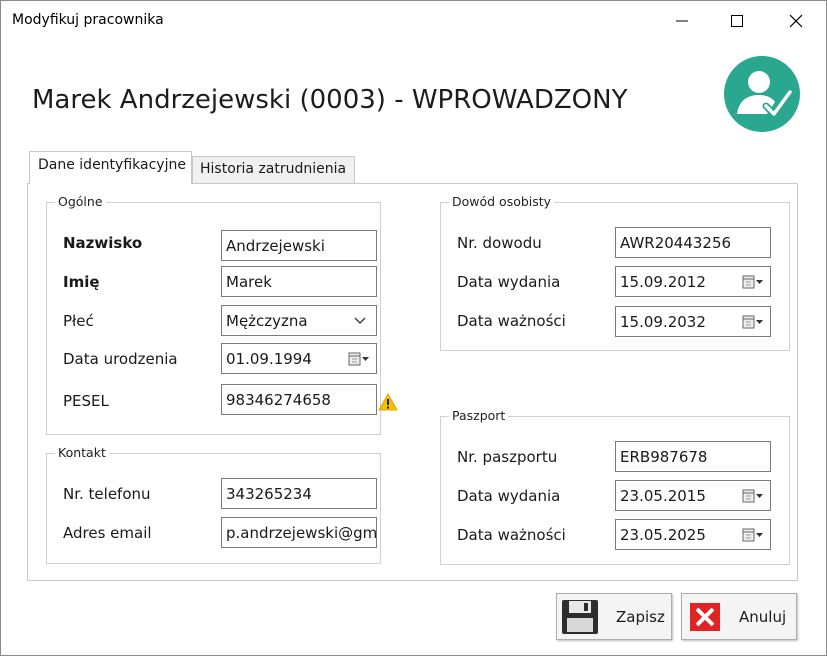  Describe the element at coordinates (663, 535) in the screenshot. I see `passport-expiry-value: 23.05.2025` at that location.